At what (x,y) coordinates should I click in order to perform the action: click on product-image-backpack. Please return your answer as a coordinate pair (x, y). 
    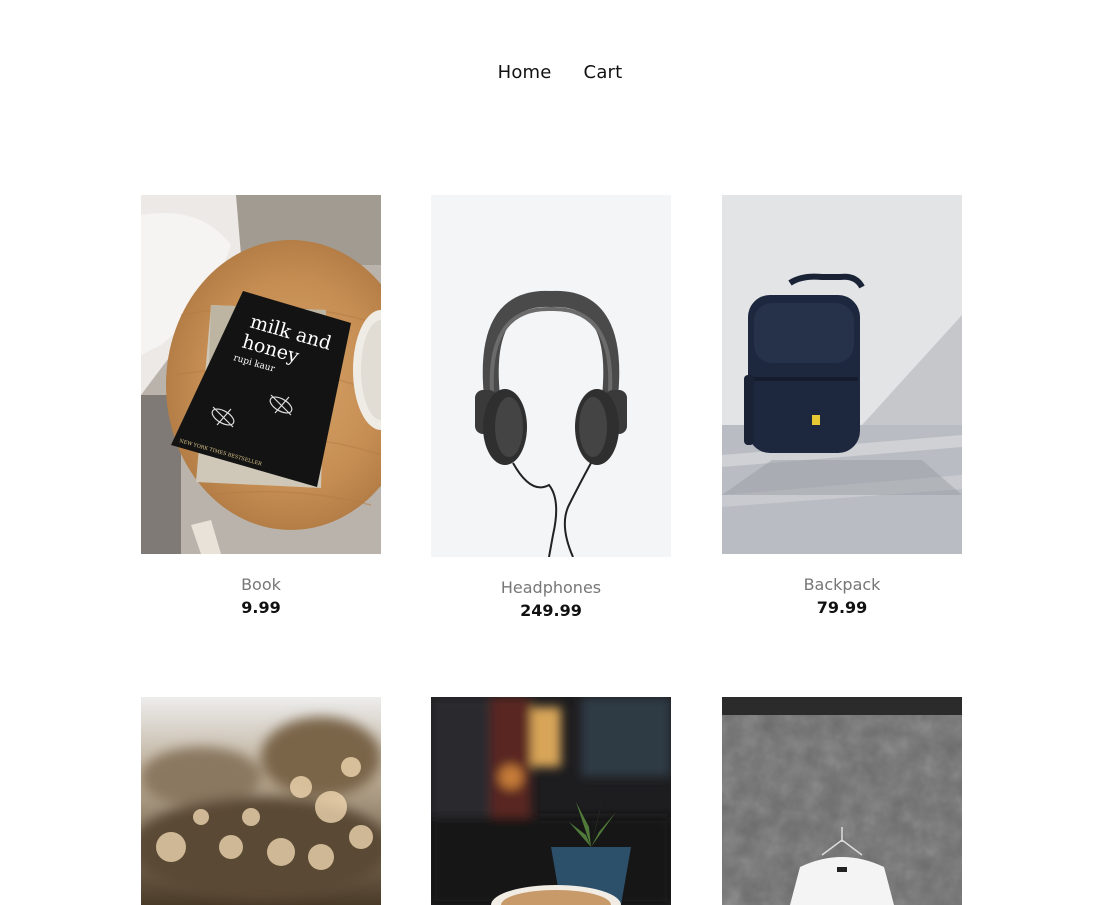
    Looking at the image, I should click on (842, 374).